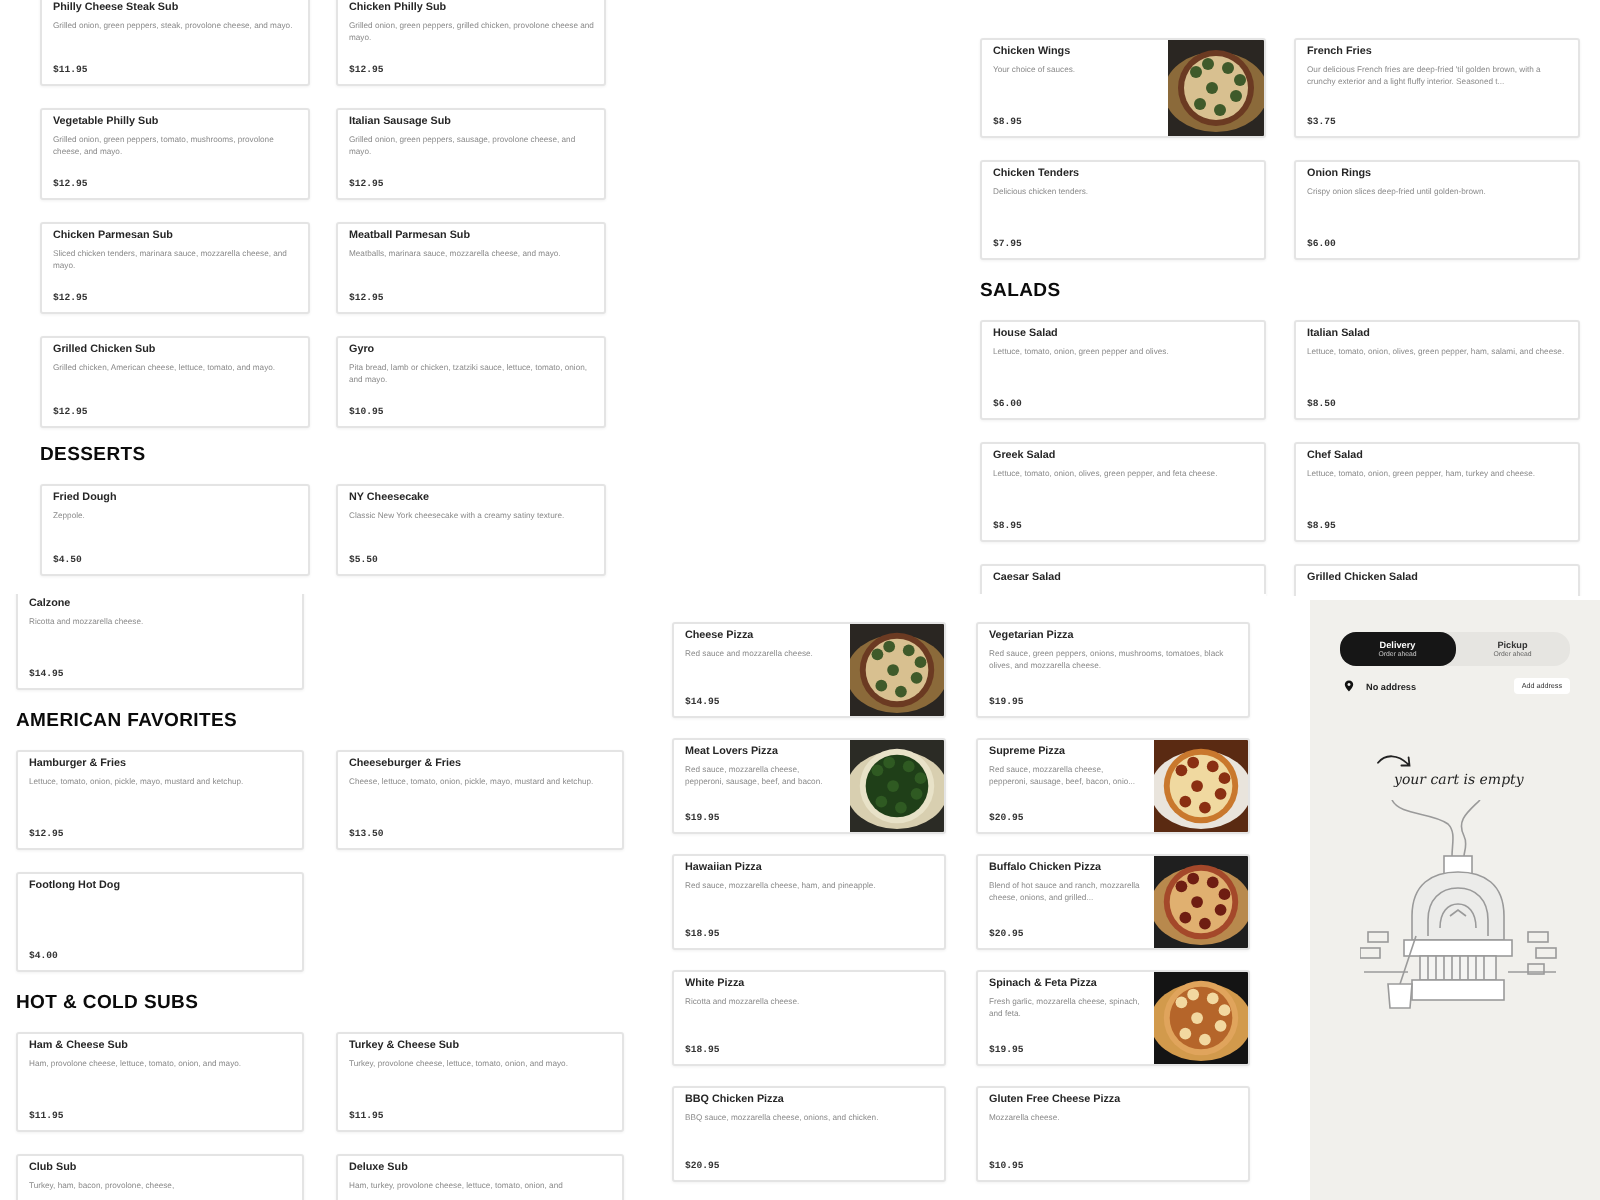  What do you see at coordinates (128, 722) in the screenshot?
I see `section-heading: AMERICAN FAVORITES` at bounding box center [128, 722].